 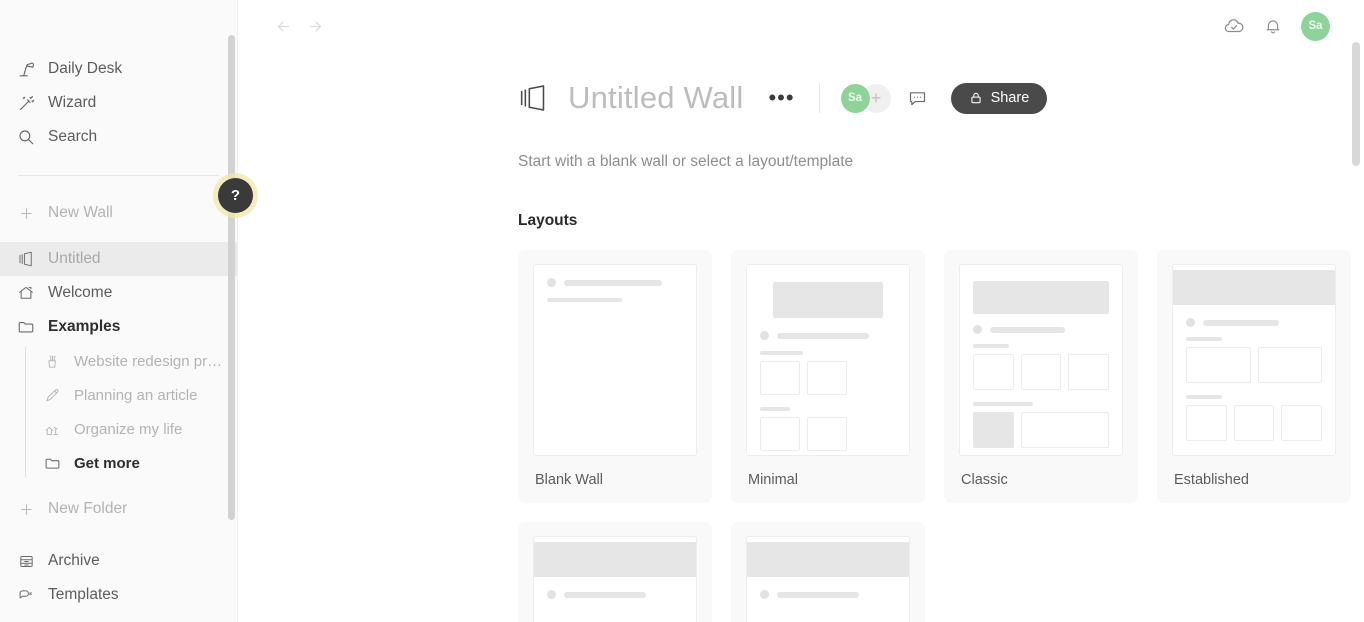 I want to click on more-options-button: •••, so click(x=781, y=98).